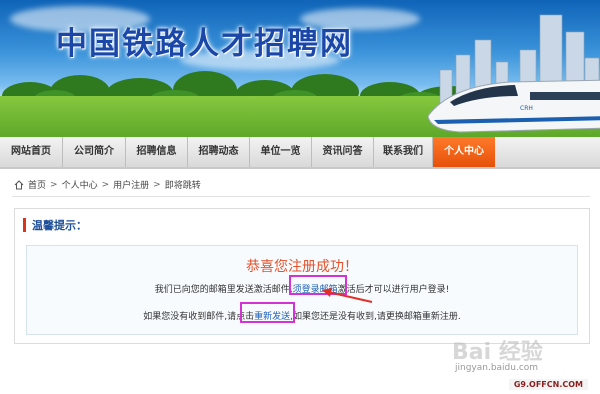  What do you see at coordinates (223, 290) in the screenshot?
I see `activation-text-before: 我们已向您的邮箱里发送激活邮件,` at bounding box center [223, 290].